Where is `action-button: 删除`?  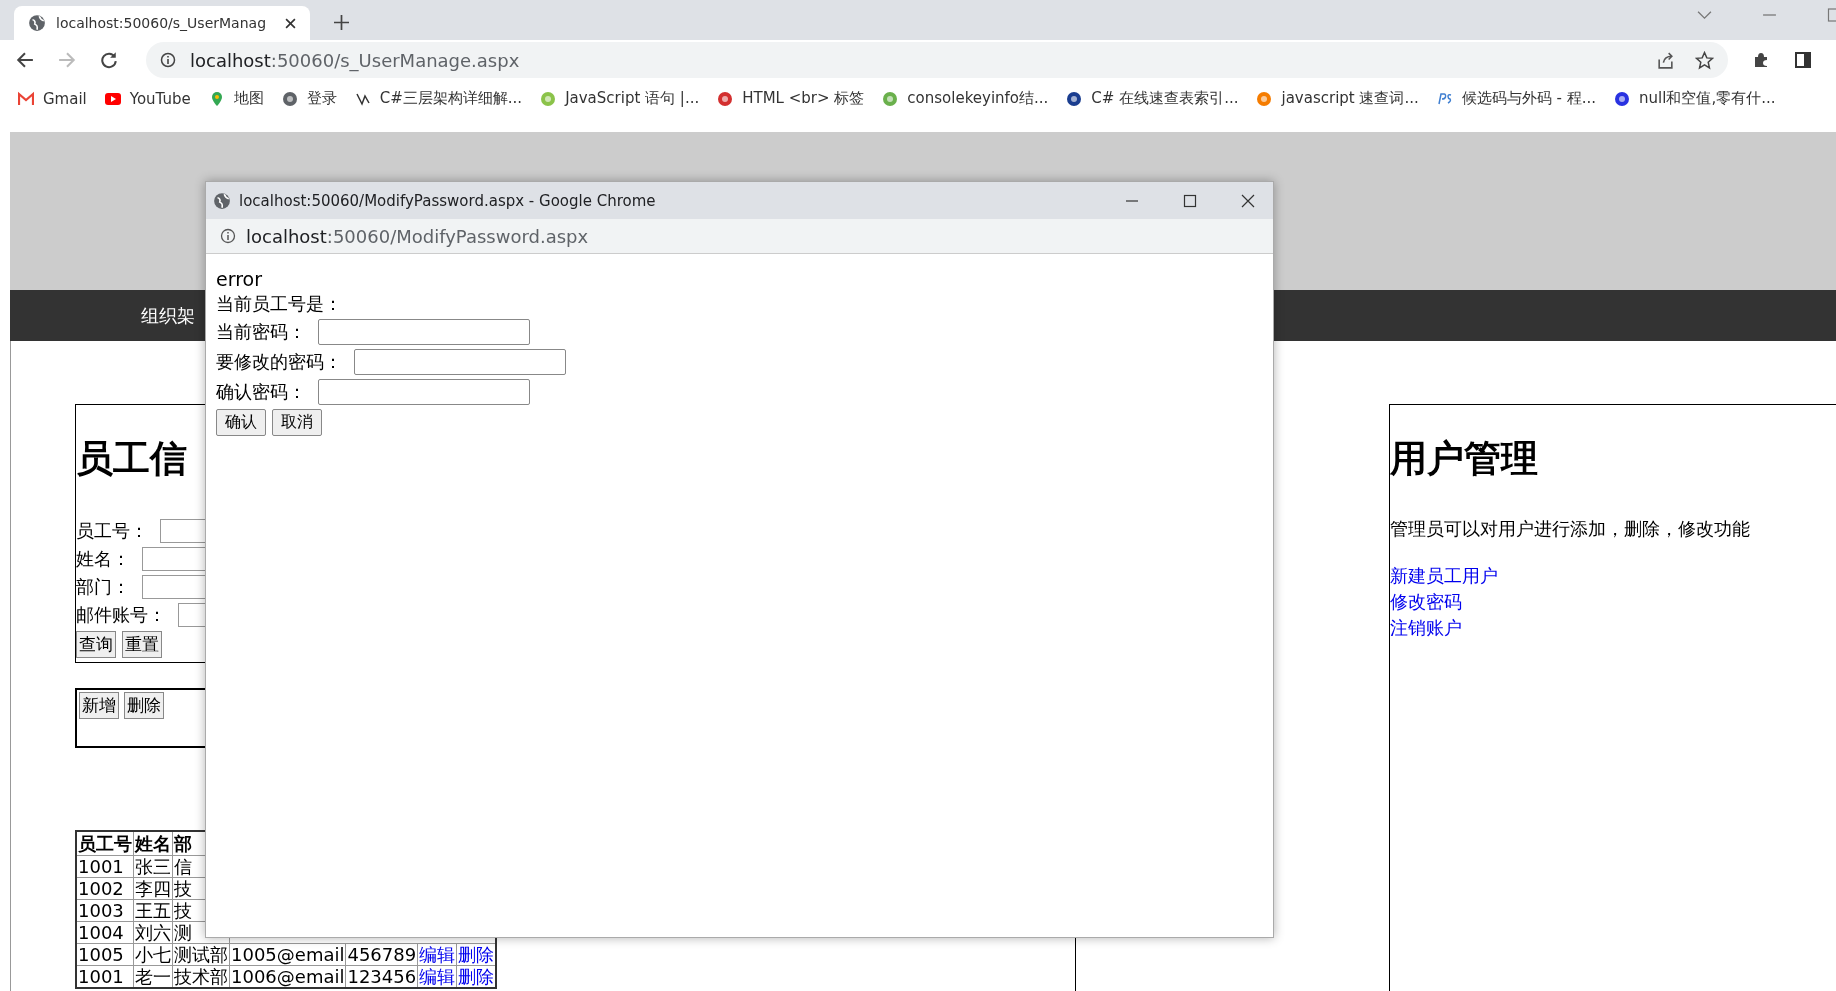
action-button: 删除 is located at coordinates (144, 706).